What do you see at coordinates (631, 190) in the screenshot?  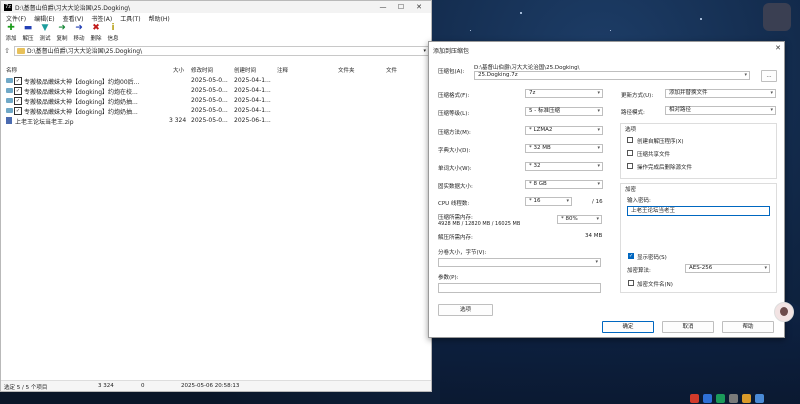 I see `encryption-title: 加密` at bounding box center [631, 190].